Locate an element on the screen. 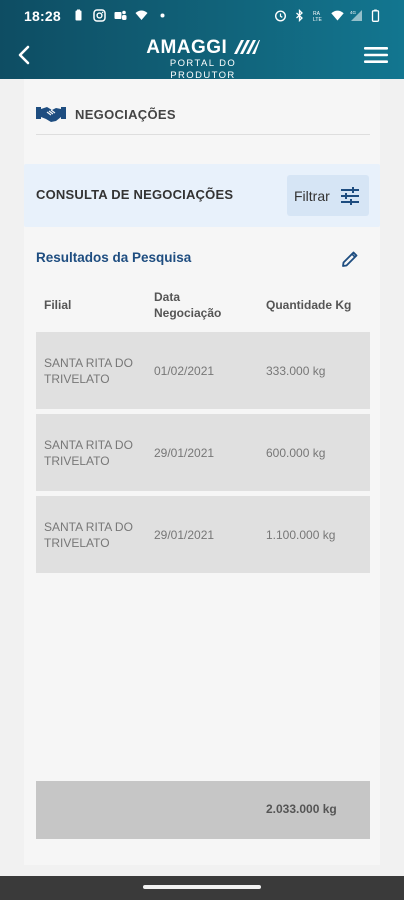 Image resolution: width=404 pixels, height=900 pixels. amaggi-logo: AMAGGI PORTAL DO PRODUTOR is located at coordinates (203, 59).